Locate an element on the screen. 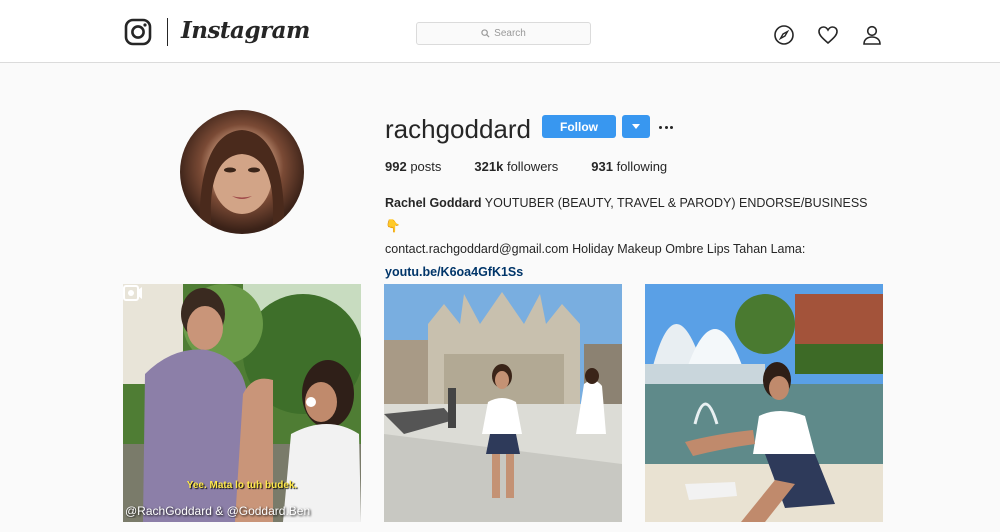  following-label: following is located at coordinates (642, 166).